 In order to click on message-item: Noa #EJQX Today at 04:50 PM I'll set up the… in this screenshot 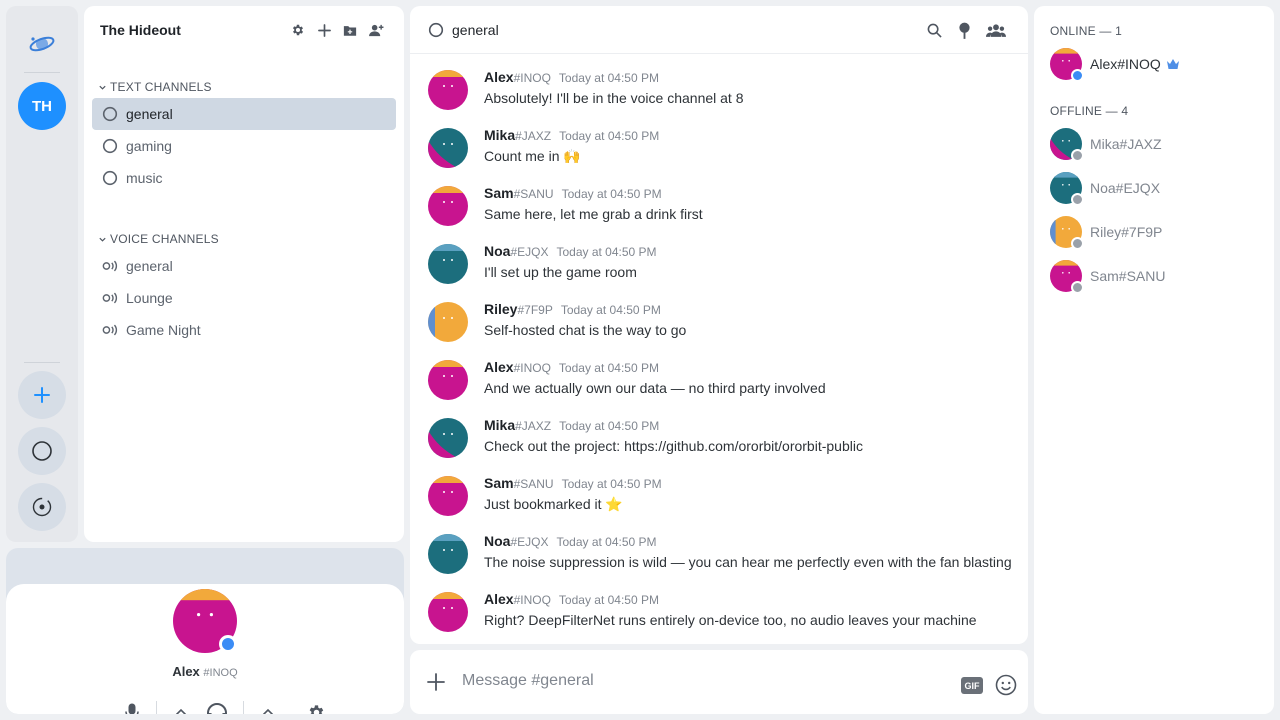, I will do `click(721, 270)`.